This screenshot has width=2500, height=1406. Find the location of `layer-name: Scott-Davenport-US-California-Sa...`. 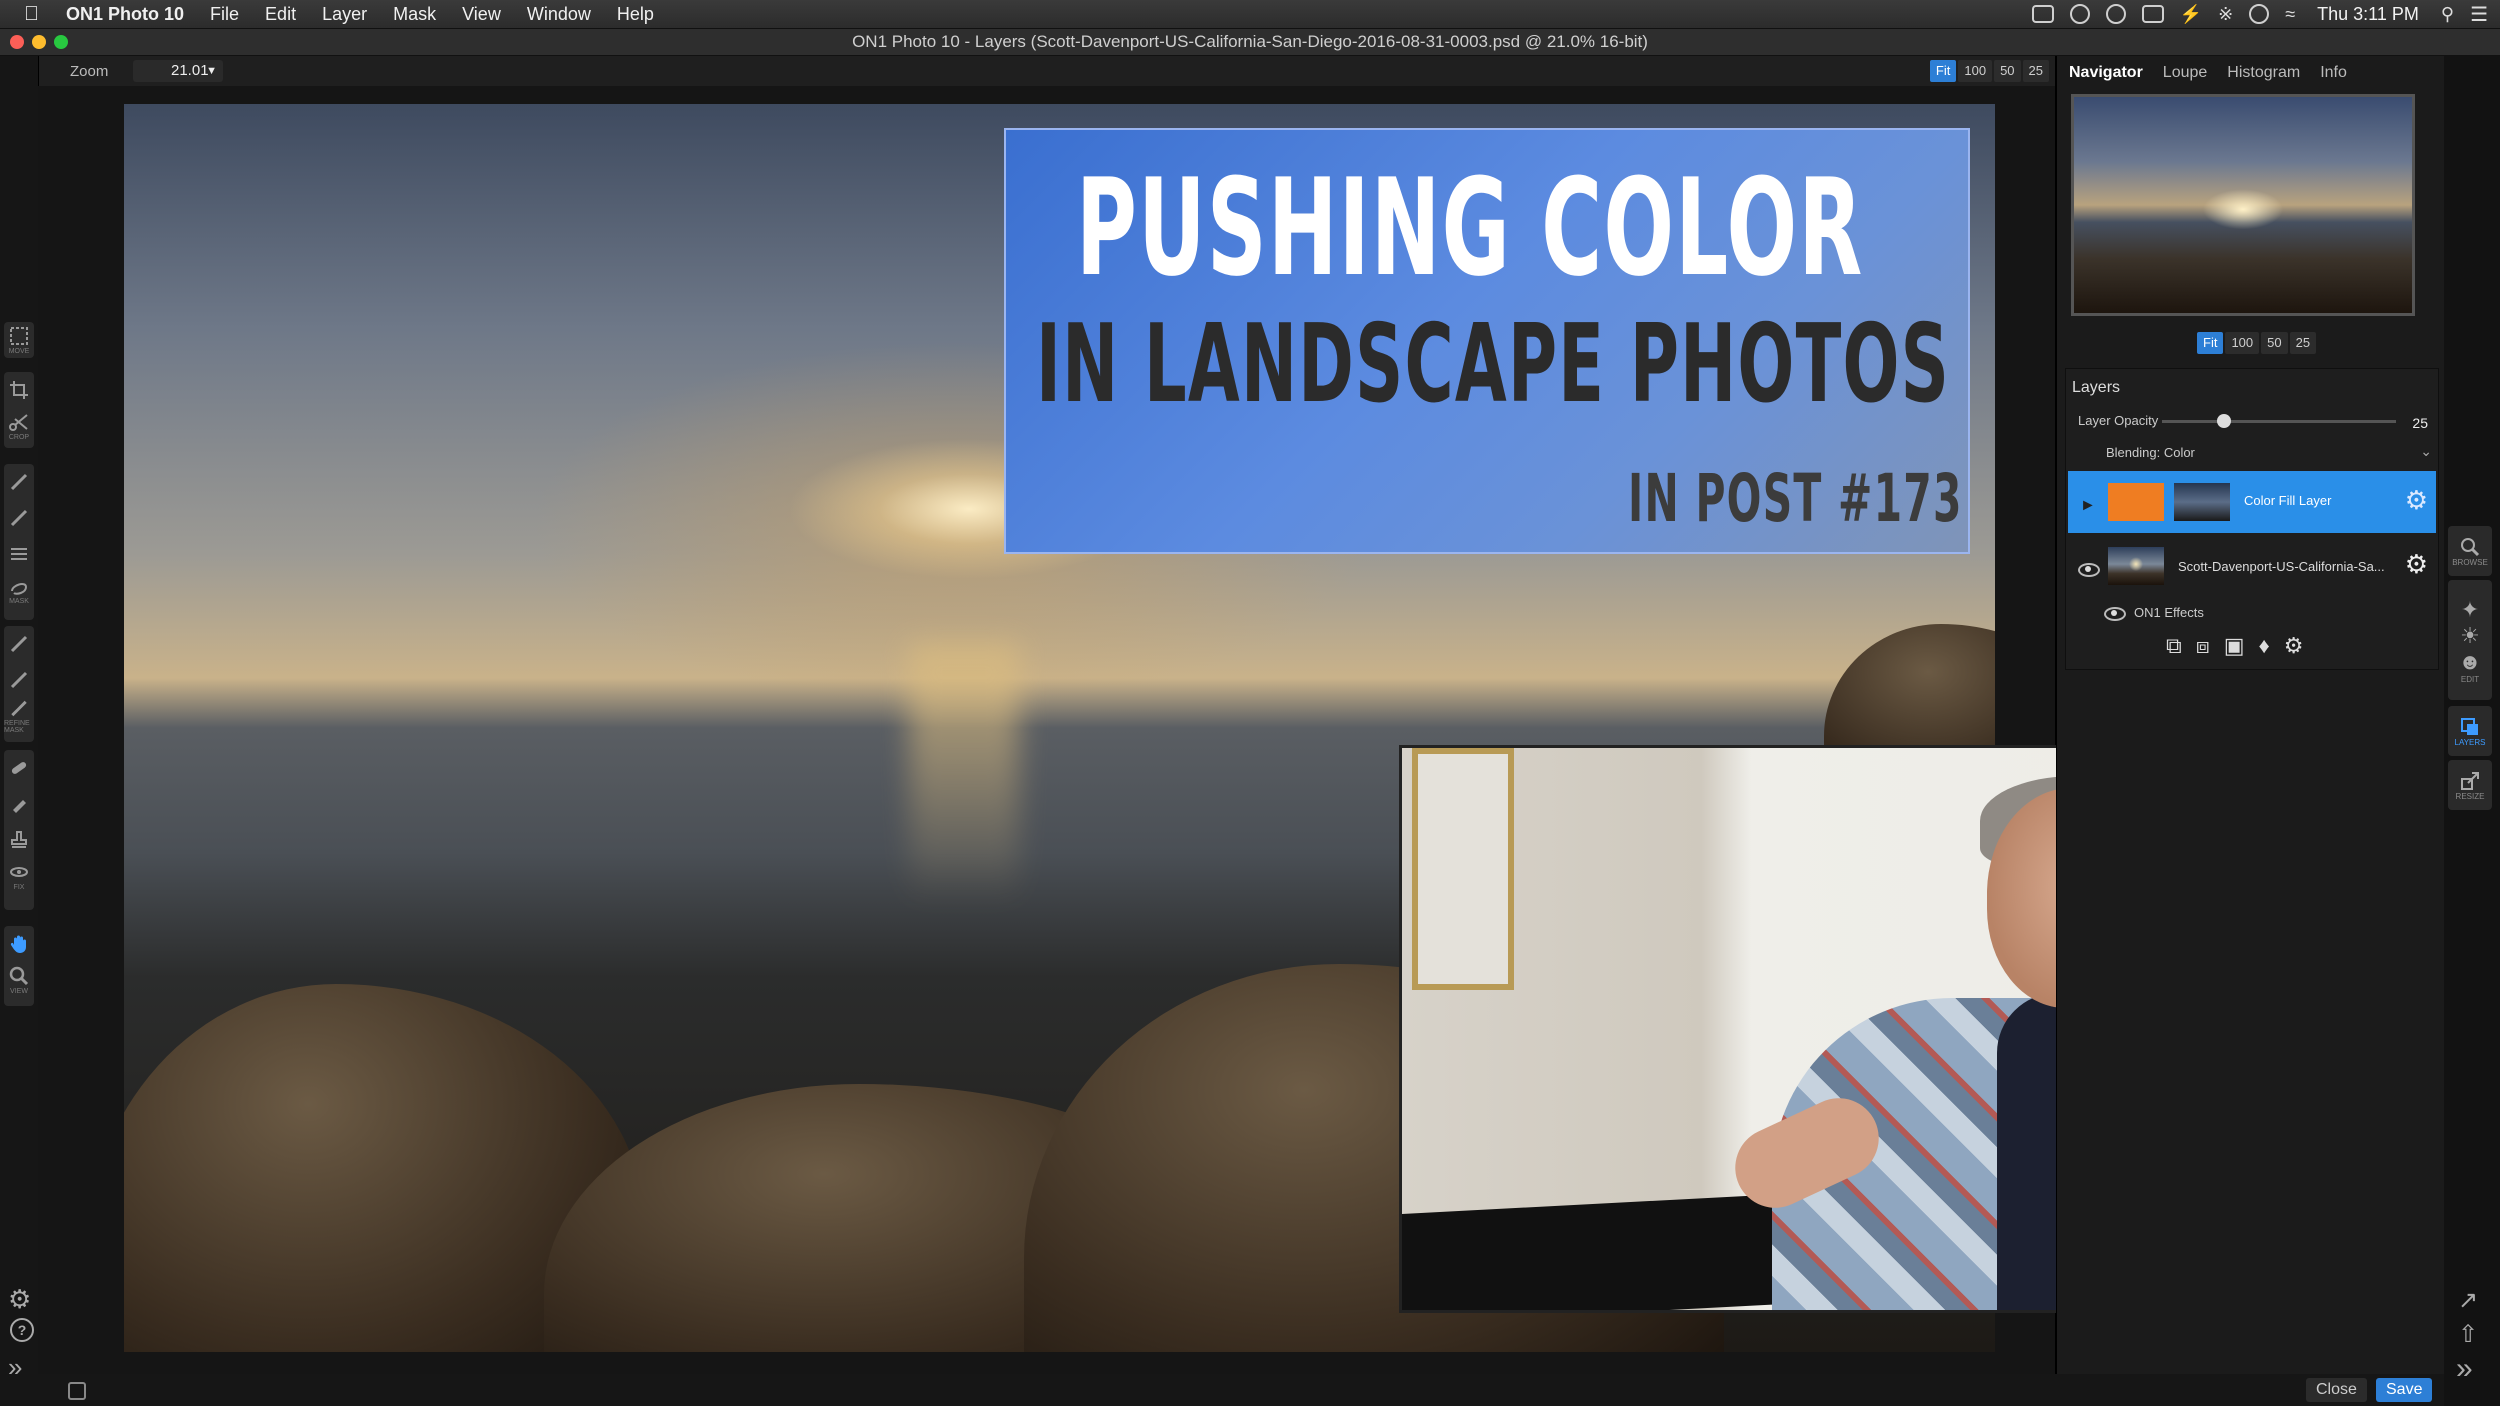

layer-name: Scott-Davenport-US-California-Sa... is located at coordinates (2281, 566).